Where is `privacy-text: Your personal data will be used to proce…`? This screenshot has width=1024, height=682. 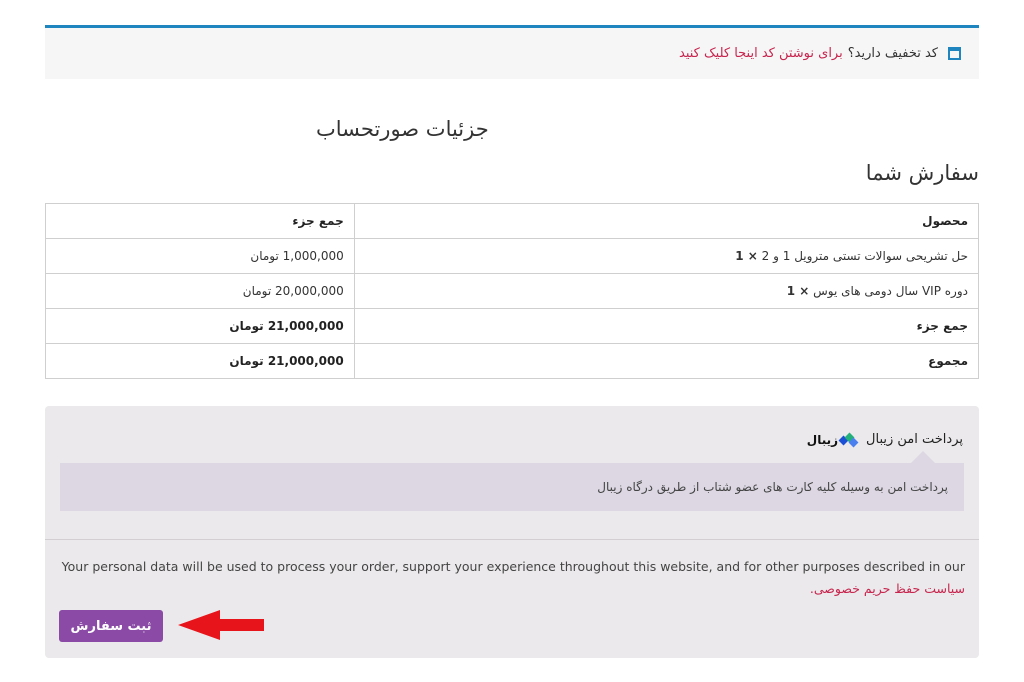 privacy-text: Your personal data will be used to proce… is located at coordinates (513, 566).